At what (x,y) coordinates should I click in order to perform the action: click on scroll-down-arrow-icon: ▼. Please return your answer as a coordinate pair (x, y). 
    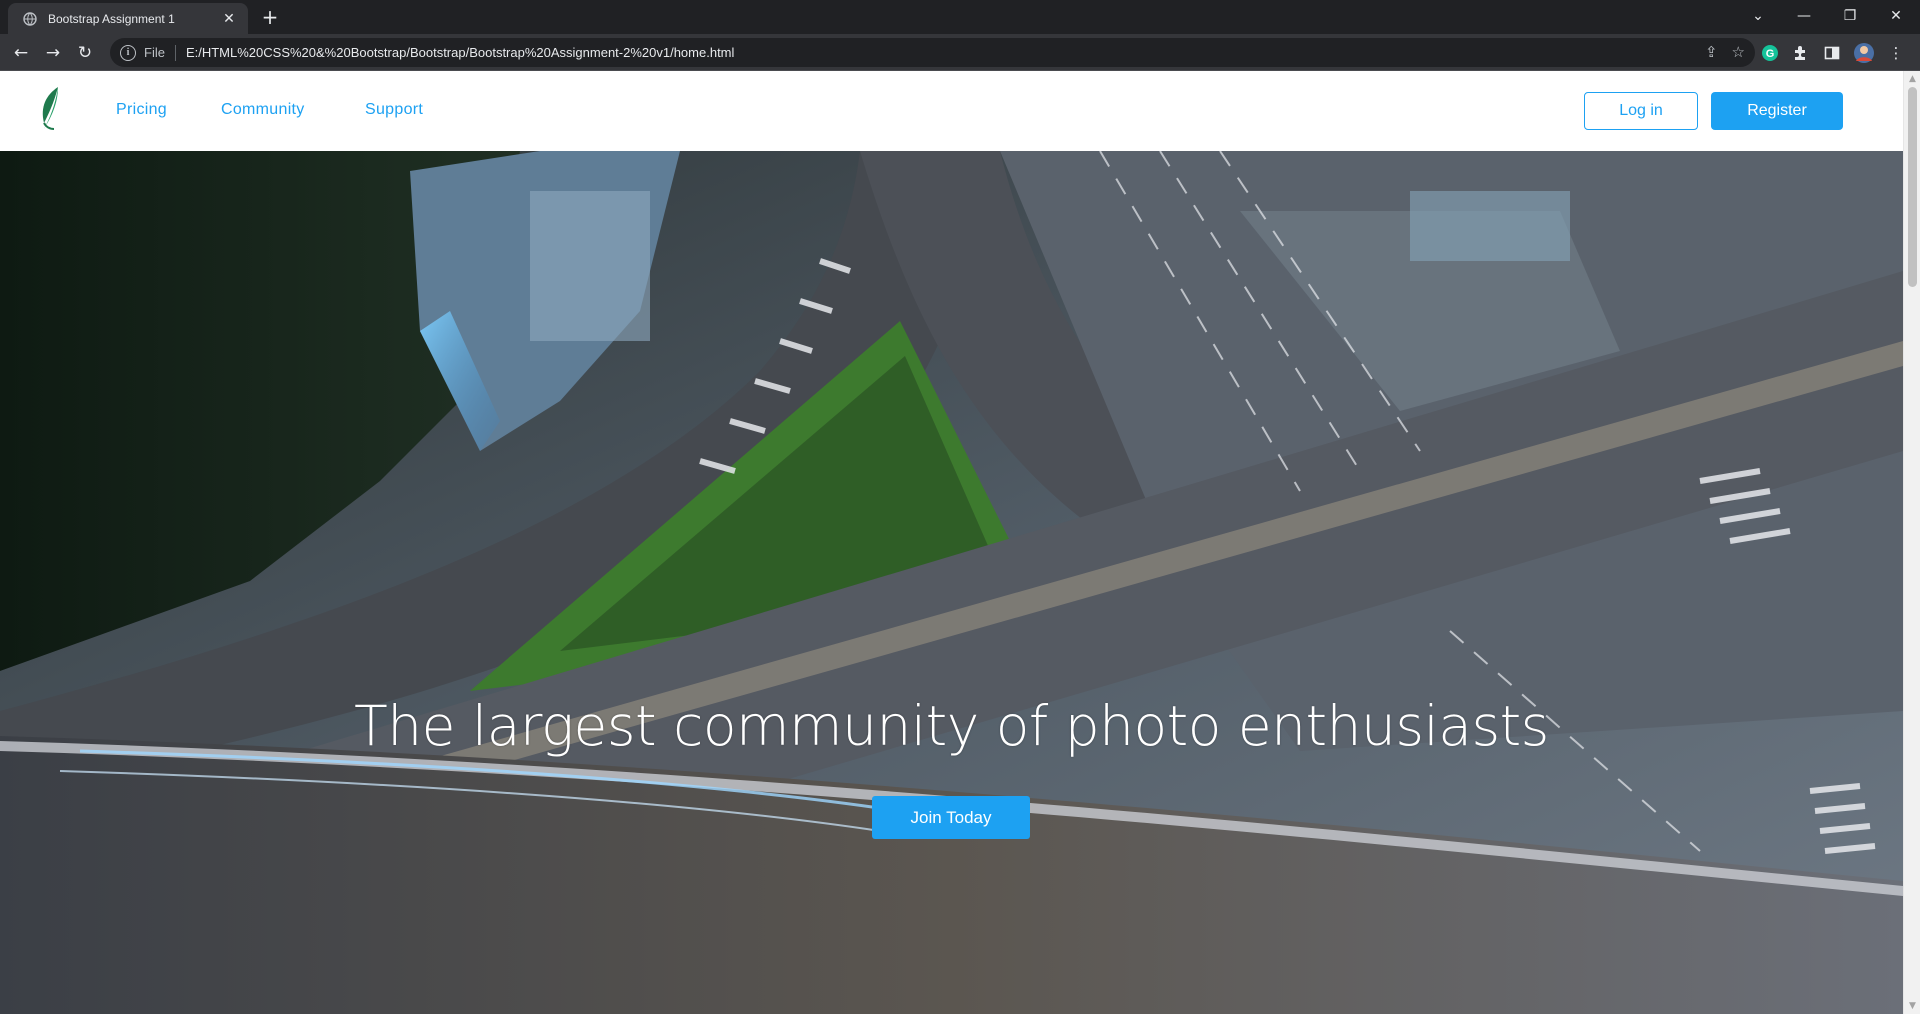
    Looking at the image, I should click on (1912, 1006).